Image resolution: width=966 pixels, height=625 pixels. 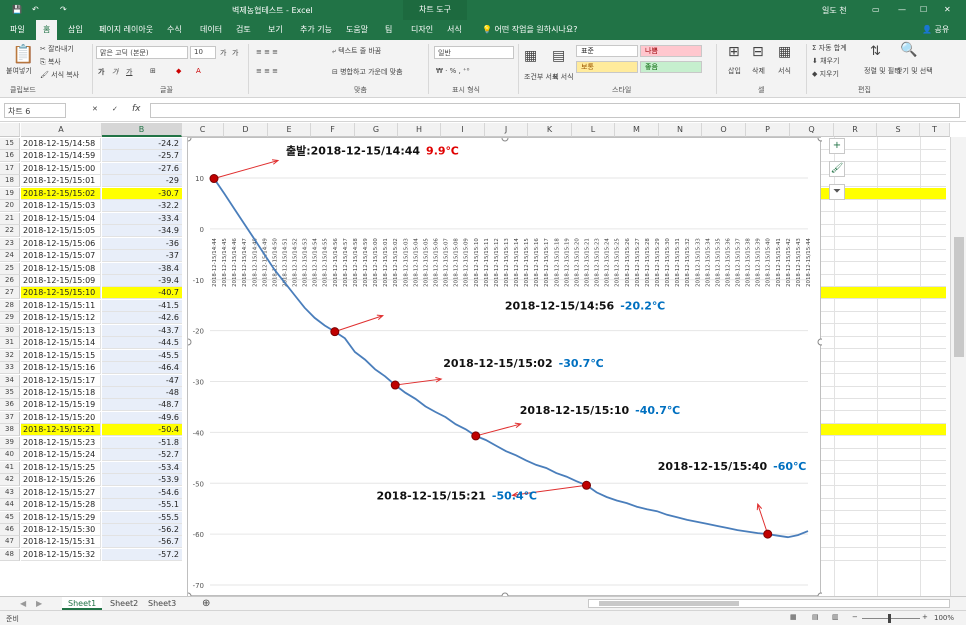 What do you see at coordinates (142, 393) in the screenshot?
I see `cell-temperature: -48` at bounding box center [142, 393].